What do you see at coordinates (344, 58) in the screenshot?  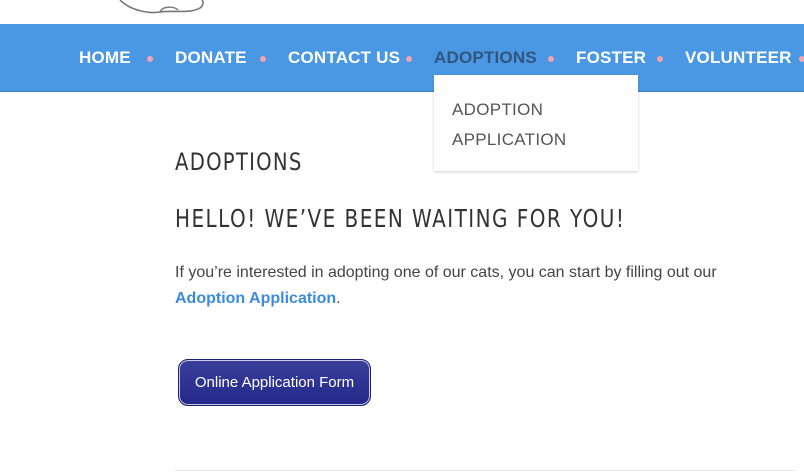 I see `nav-contact-us: CONTACT US` at bounding box center [344, 58].